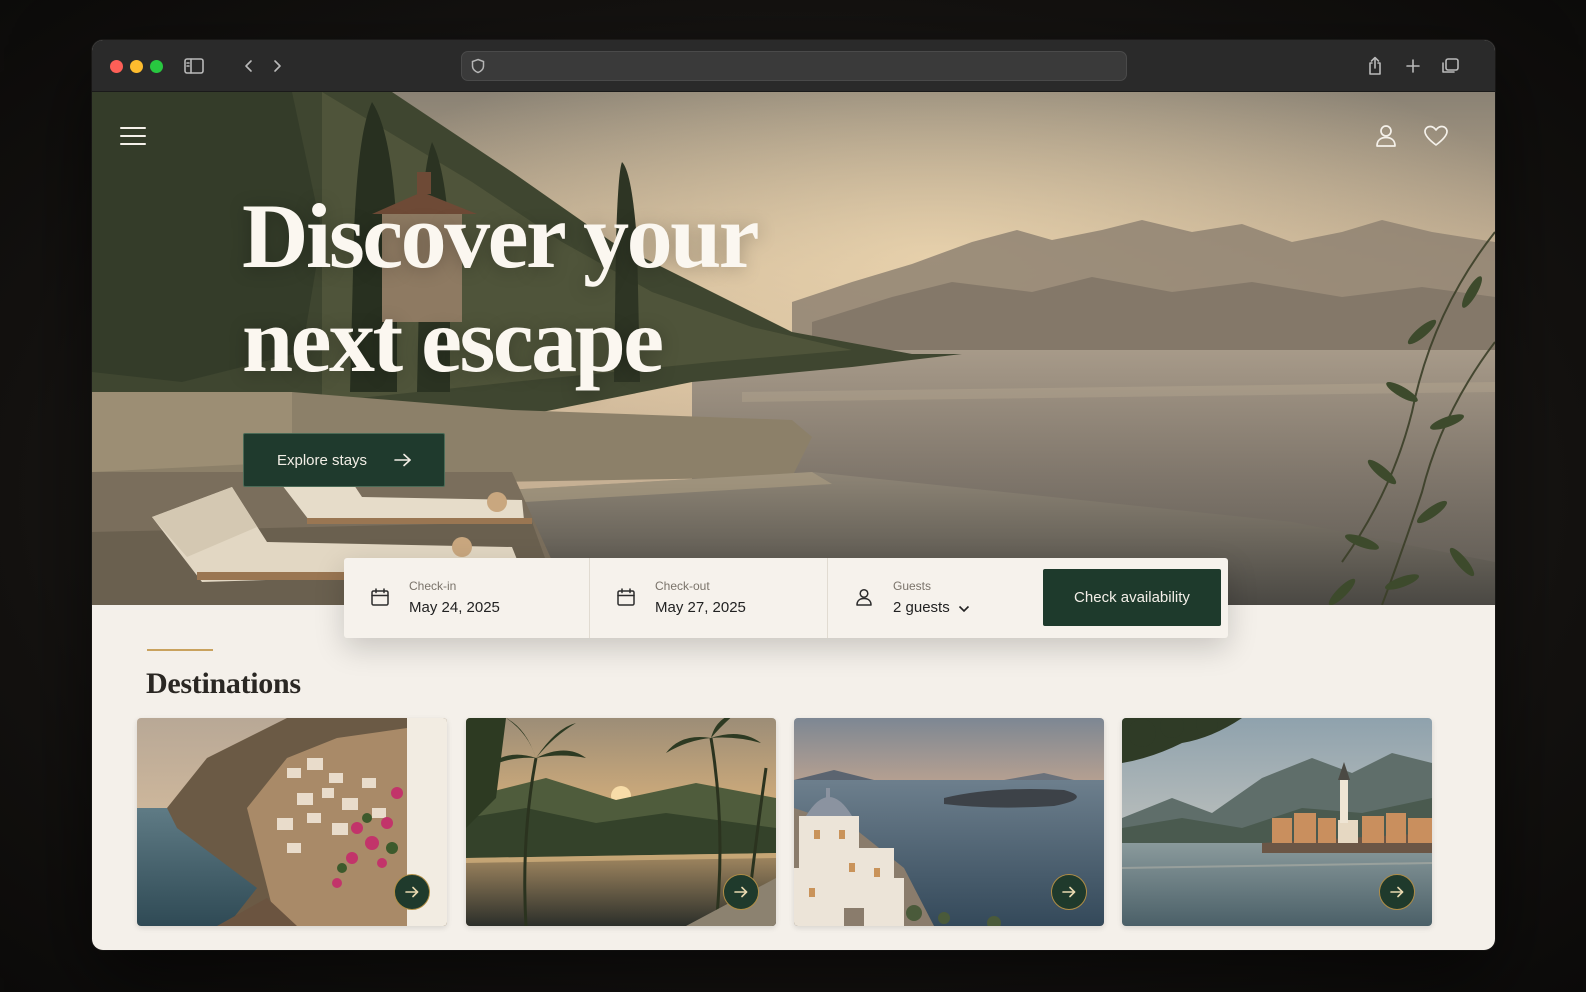 This screenshot has width=1586, height=992. I want to click on section-accent-line, so click(180, 650).